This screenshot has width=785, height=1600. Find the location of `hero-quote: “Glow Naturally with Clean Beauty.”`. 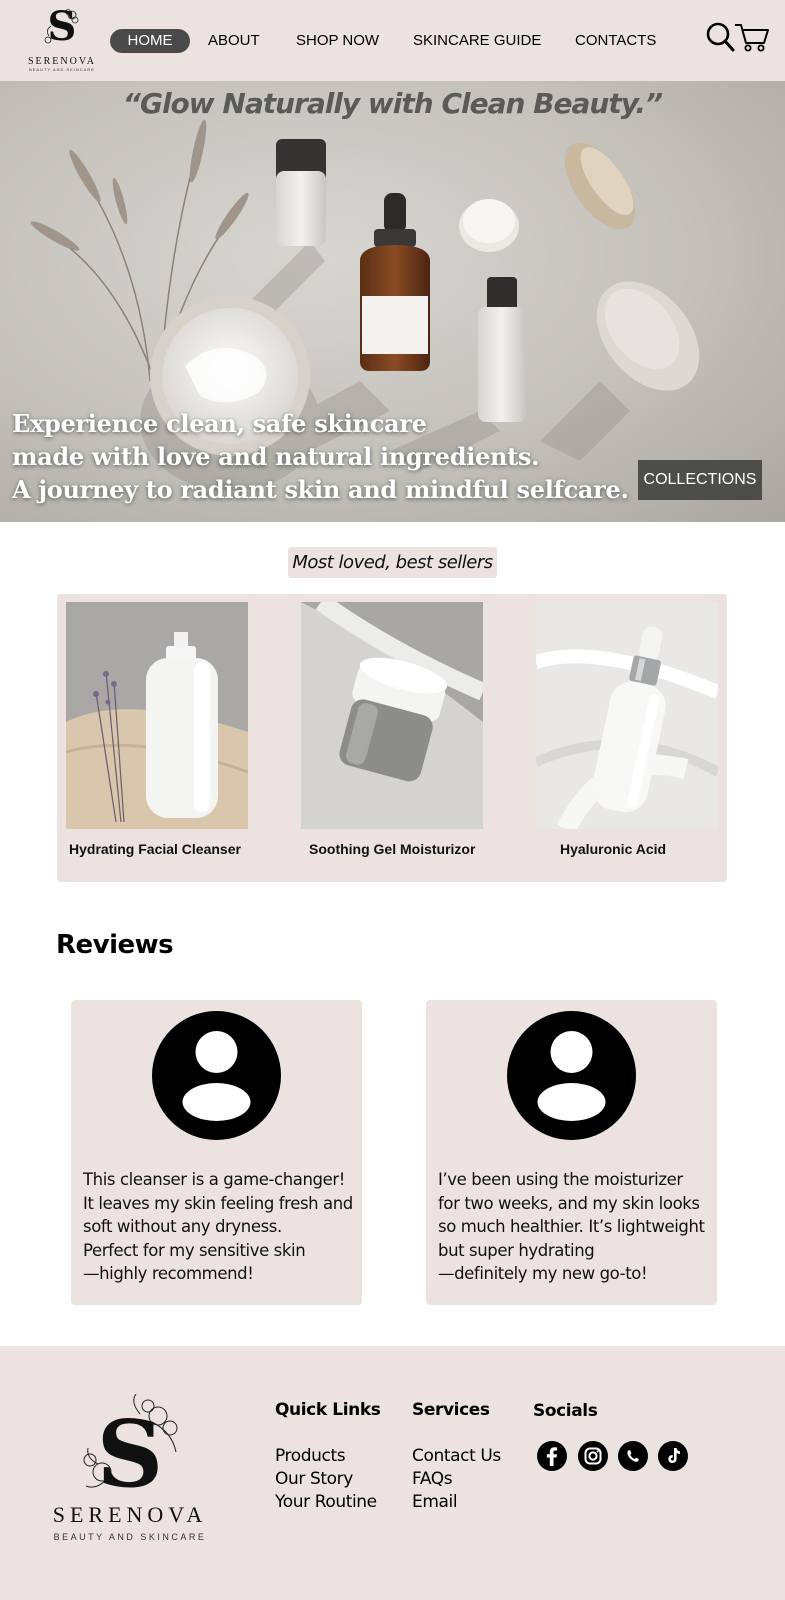

hero-quote: “Glow Naturally with Clean Beauty.” is located at coordinates (392, 103).